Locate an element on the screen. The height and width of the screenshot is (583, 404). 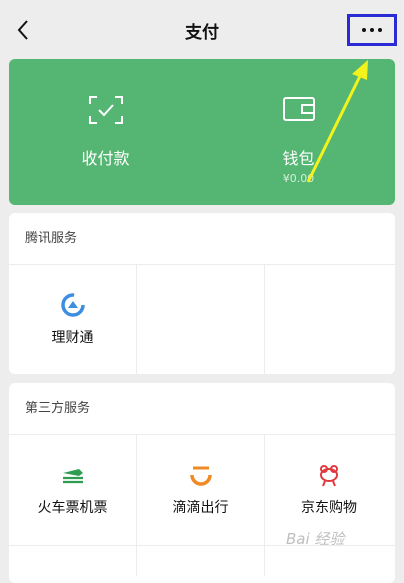
receive-pay-button: 收付款 is located at coordinates (105, 132).